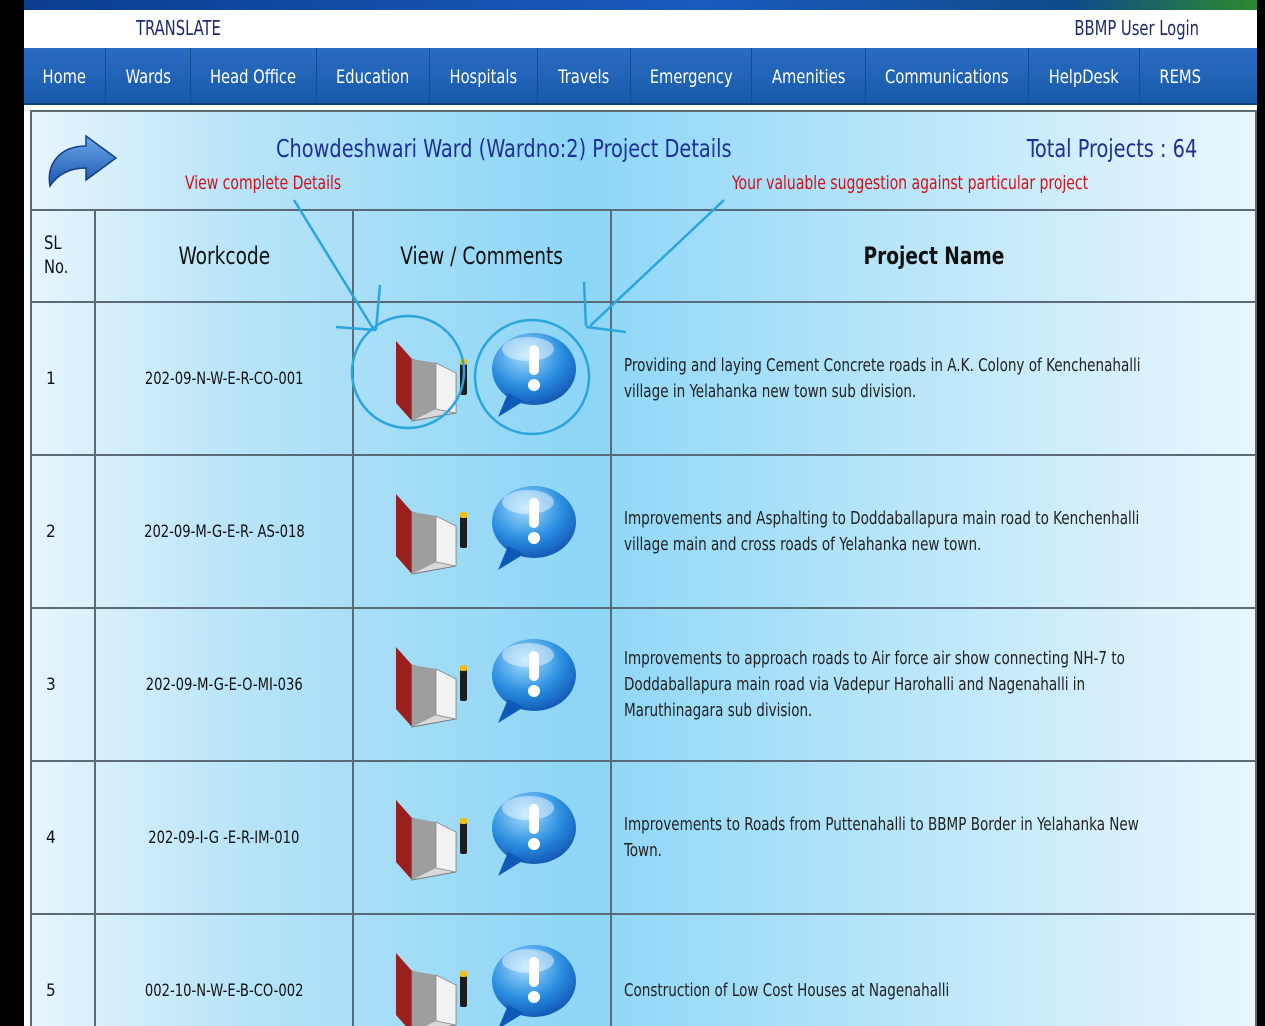  What do you see at coordinates (65, 75) in the screenshot?
I see `nav-home: Home` at bounding box center [65, 75].